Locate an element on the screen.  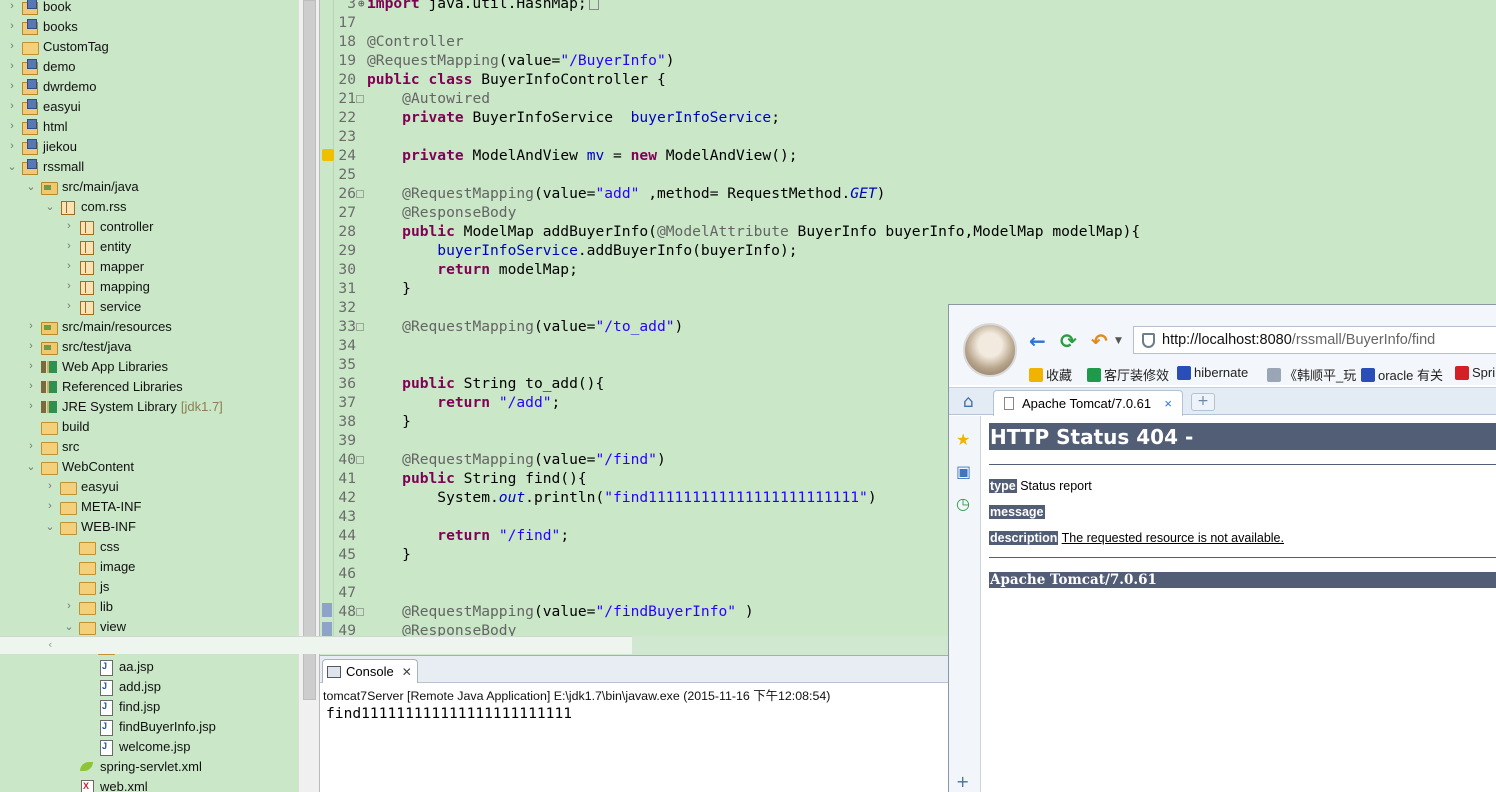
code-line: 31 } is located at coordinates (372, 288).